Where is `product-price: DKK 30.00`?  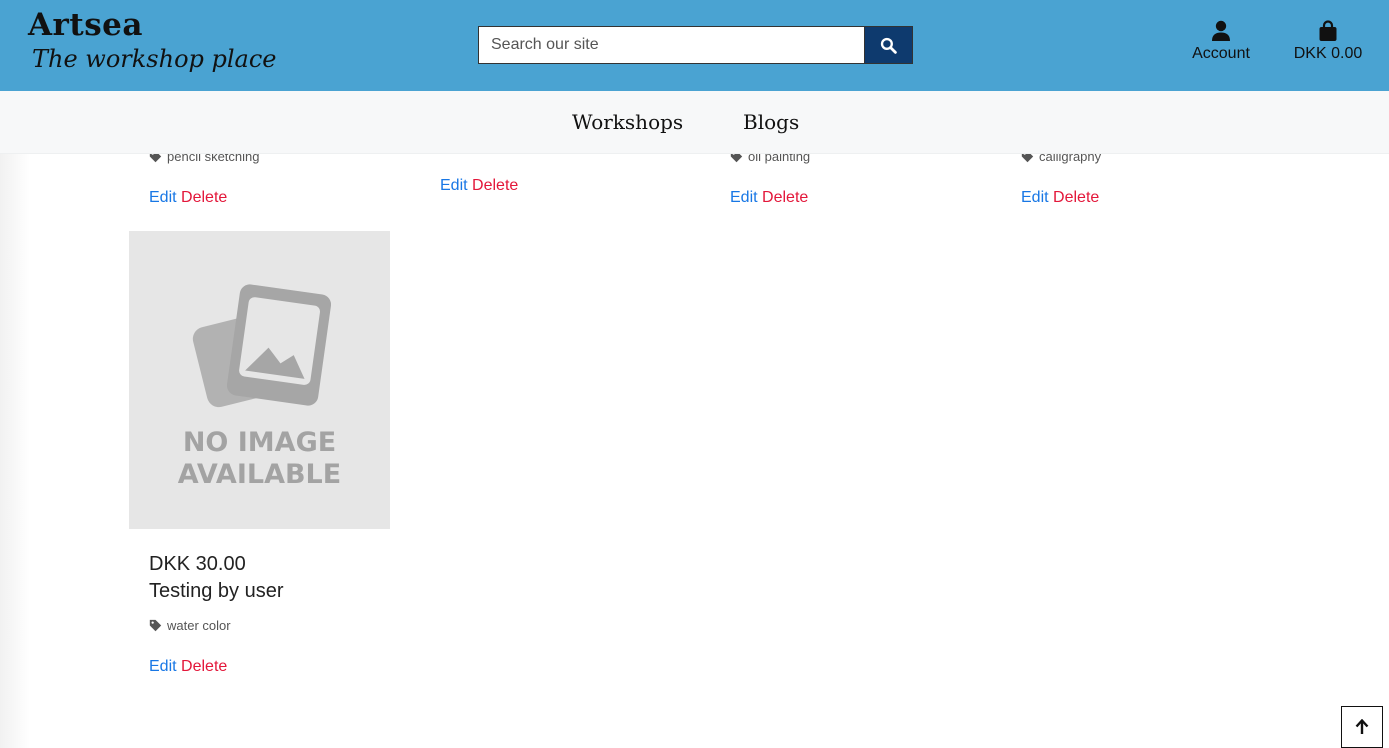
product-price: DKK 30.00 is located at coordinates (197, 564).